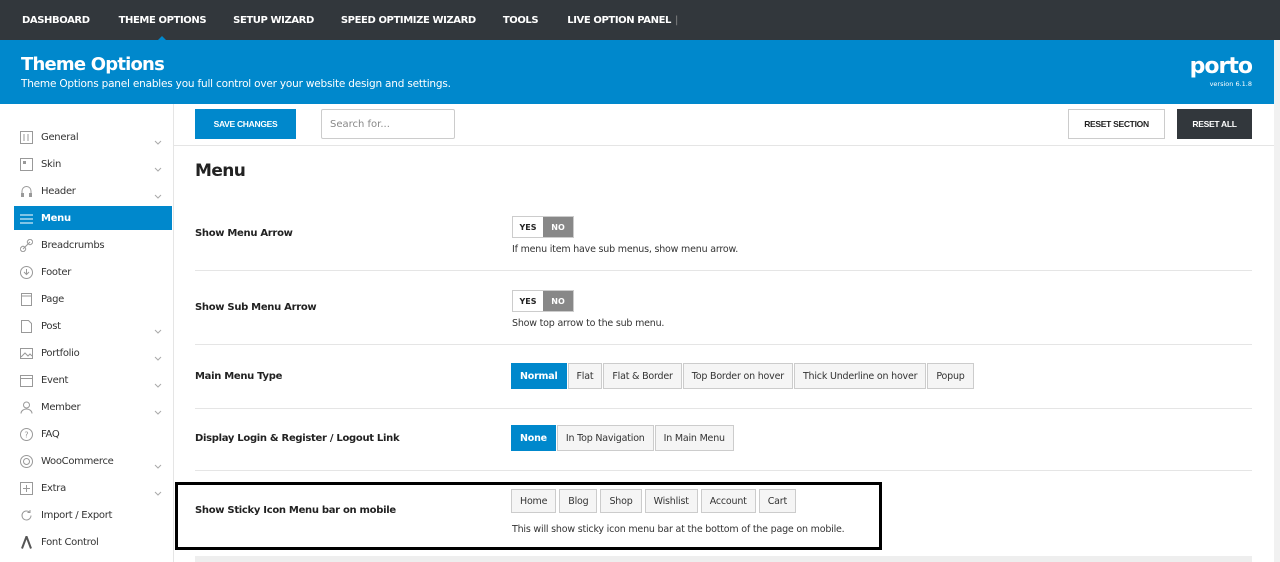  I want to click on sidebar-item-post: Post, so click(93, 326).